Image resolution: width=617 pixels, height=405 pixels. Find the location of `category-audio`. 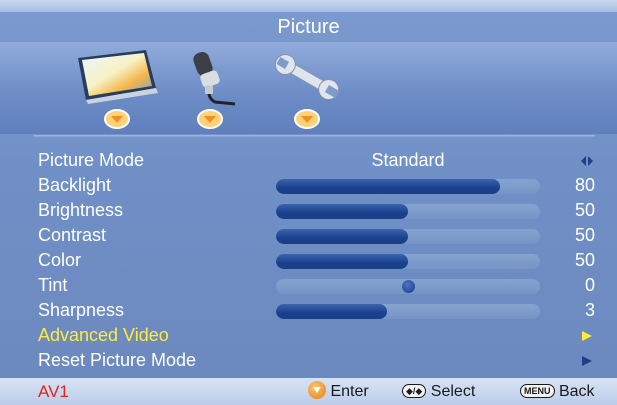

category-audio is located at coordinates (210, 88).